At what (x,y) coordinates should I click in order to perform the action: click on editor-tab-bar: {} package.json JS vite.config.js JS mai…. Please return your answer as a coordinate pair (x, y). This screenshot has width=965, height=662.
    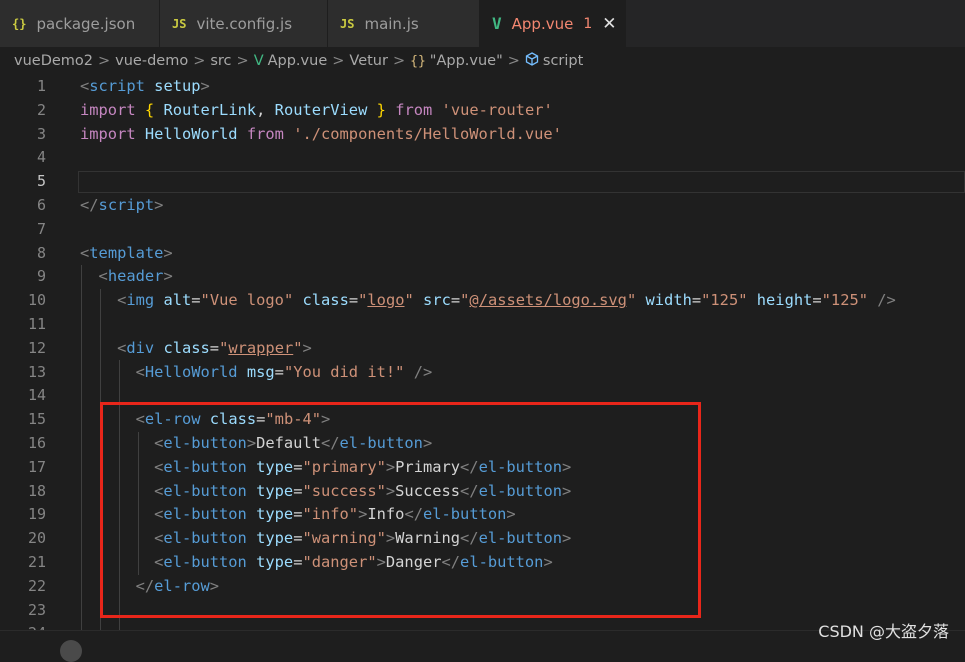
    Looking at the image, I should click on (482, 23).